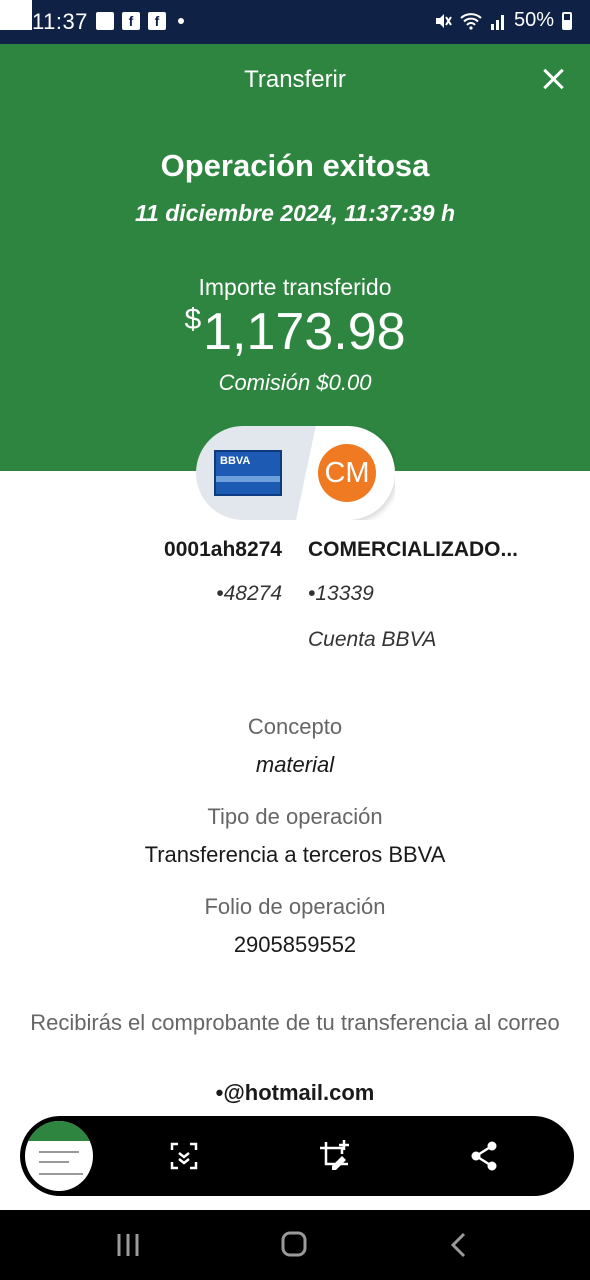  I want to click on status-bar-patch, so click(16, 15).